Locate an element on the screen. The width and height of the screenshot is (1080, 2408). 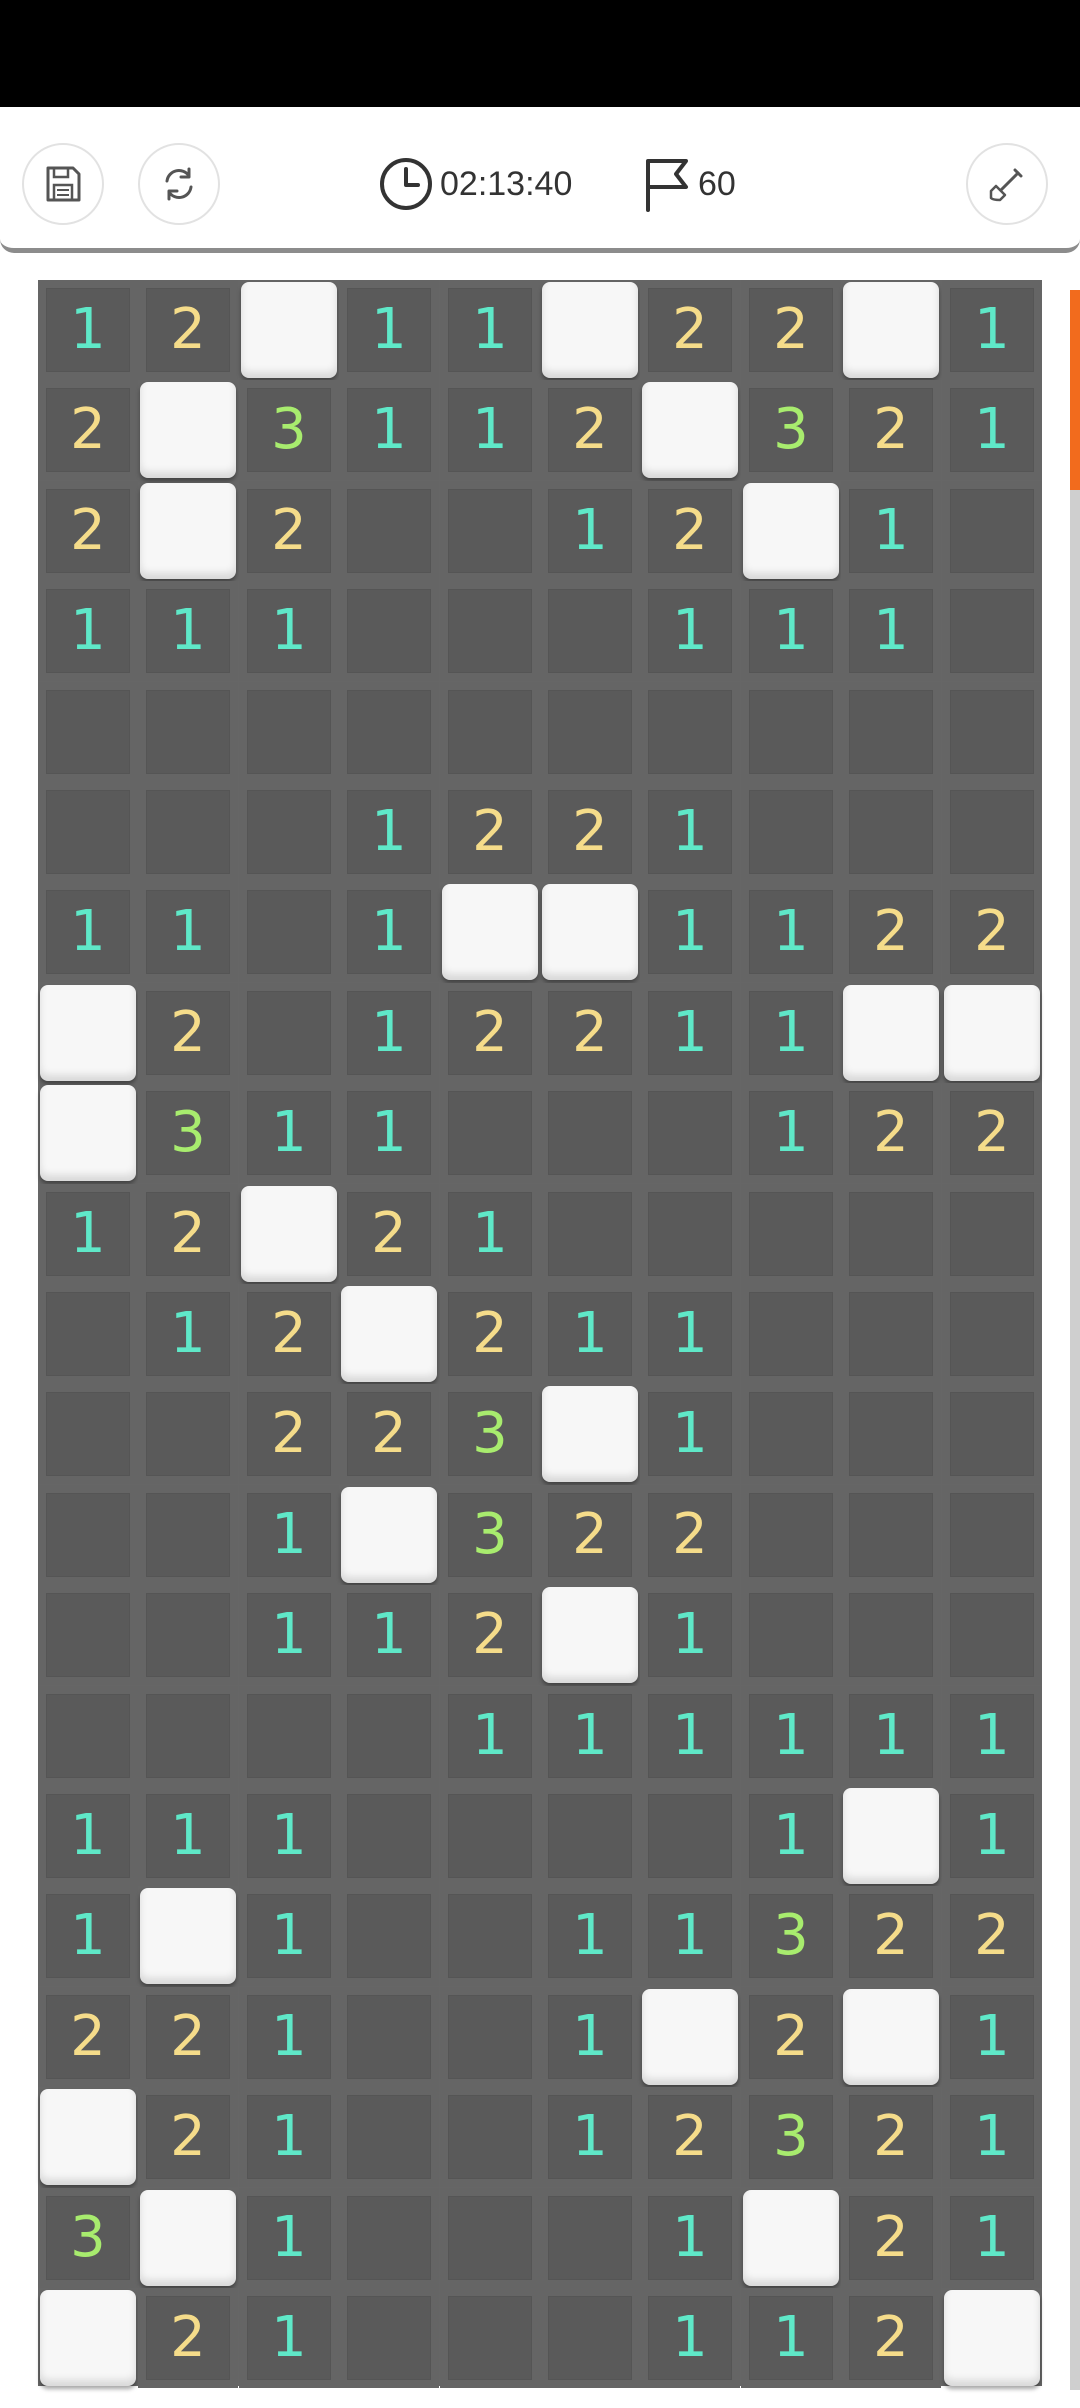
restart-button is located at coordinates (179, 184).